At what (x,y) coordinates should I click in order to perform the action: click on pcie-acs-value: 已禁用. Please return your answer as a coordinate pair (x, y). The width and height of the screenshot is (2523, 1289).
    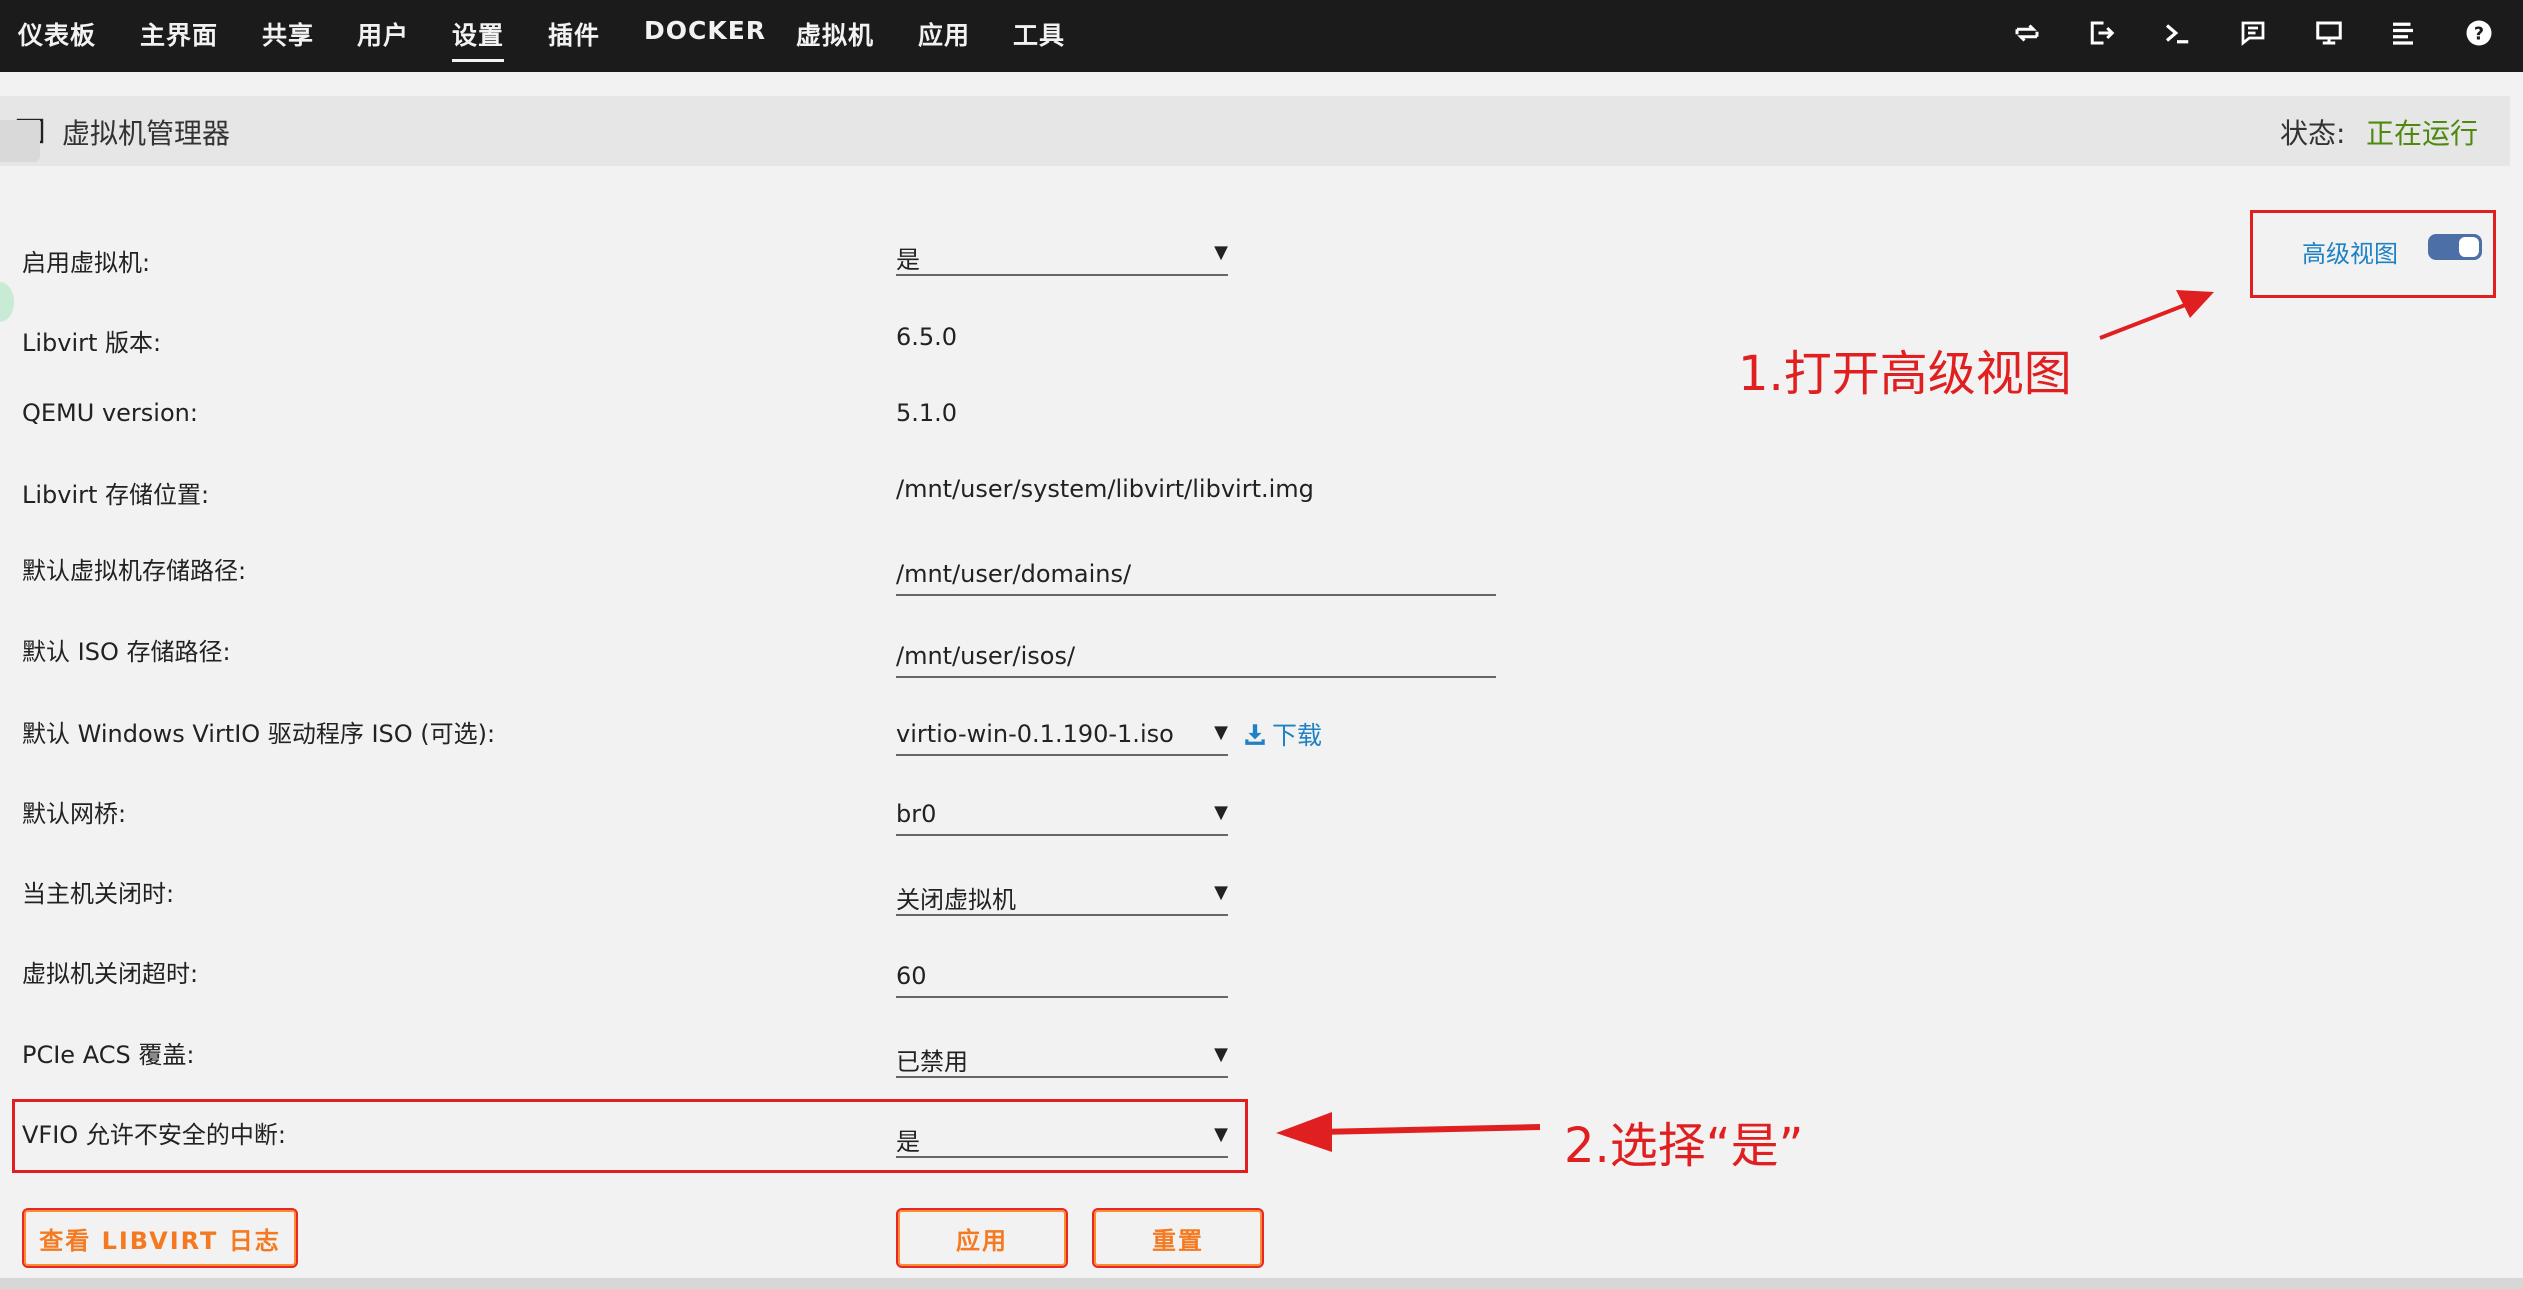
    Looking at the image, I should click on (932, 1062).